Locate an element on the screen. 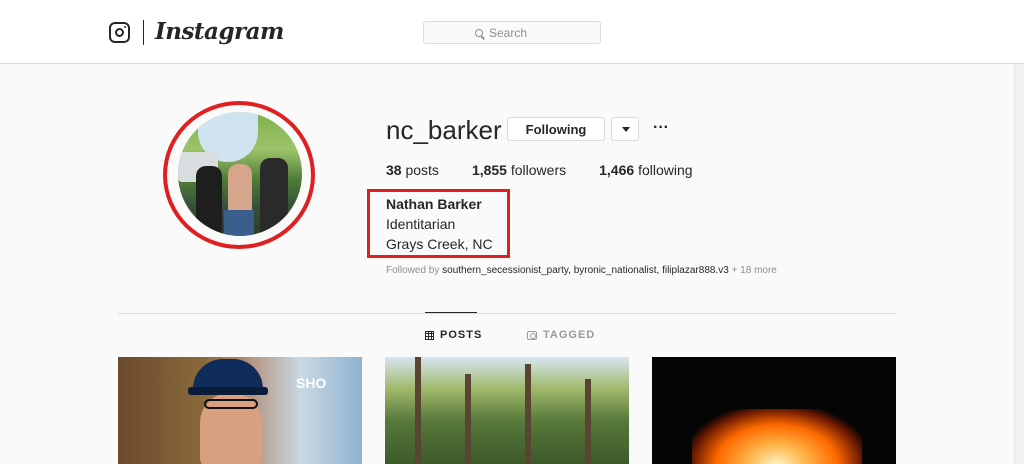 This screenshot has width=1024, height=464. tab-posts: POSTS is located at coordinates (453, 335).